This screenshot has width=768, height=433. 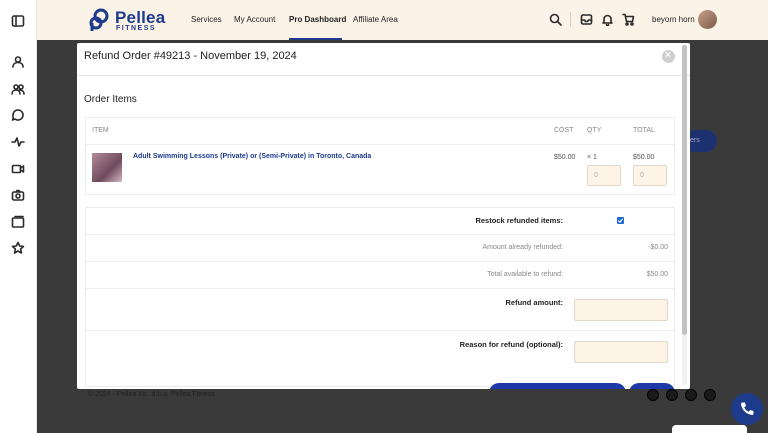 What do you see at coordinates (710, 395) in the screenshot?
I see `twitter-icon` at bounding box center [710, 395].